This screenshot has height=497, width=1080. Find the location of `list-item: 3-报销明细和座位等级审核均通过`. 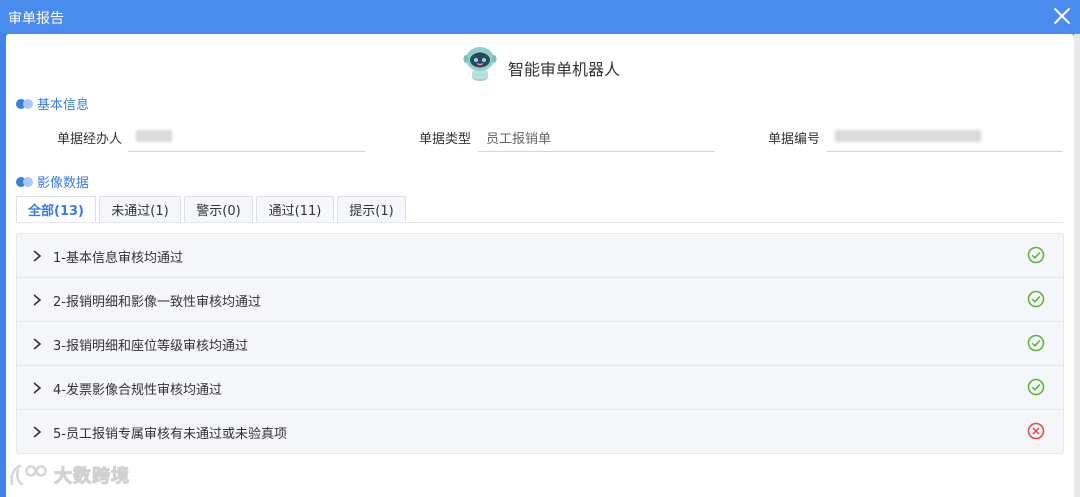

list-item: 3-报销明细和座位等级审核均通过 is located at coordinates (540, 344).